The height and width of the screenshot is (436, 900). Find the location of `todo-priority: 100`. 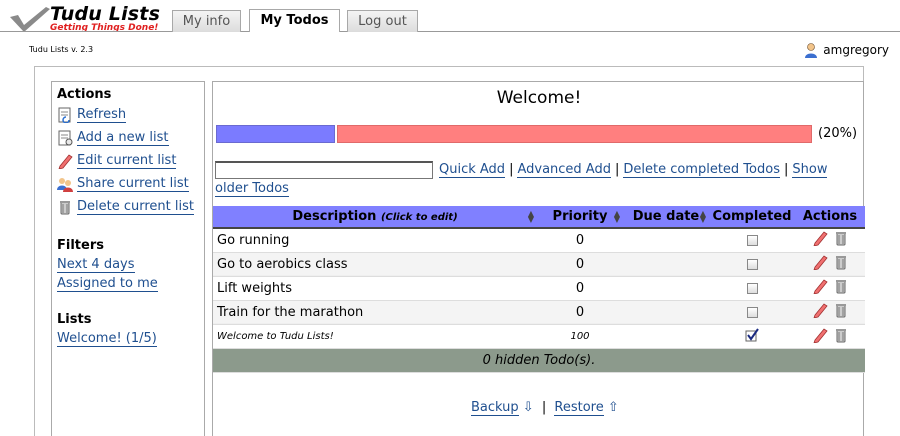

todo-priority: 100 is located at coordinates (580, 336).